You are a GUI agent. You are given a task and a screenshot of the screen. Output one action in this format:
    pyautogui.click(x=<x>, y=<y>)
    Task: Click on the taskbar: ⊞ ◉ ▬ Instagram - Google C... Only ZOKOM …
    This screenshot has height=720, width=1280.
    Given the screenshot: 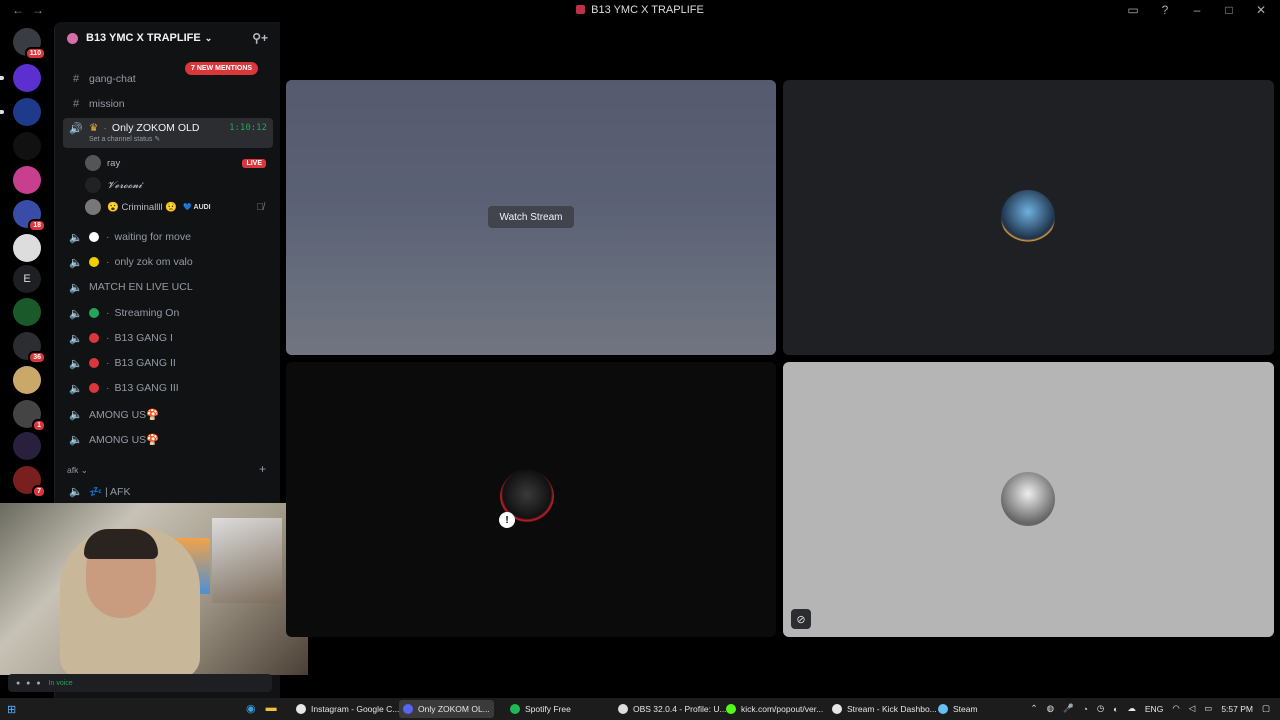 What is the action you would take?
    pyautogui.click(x=640, y=709)
    